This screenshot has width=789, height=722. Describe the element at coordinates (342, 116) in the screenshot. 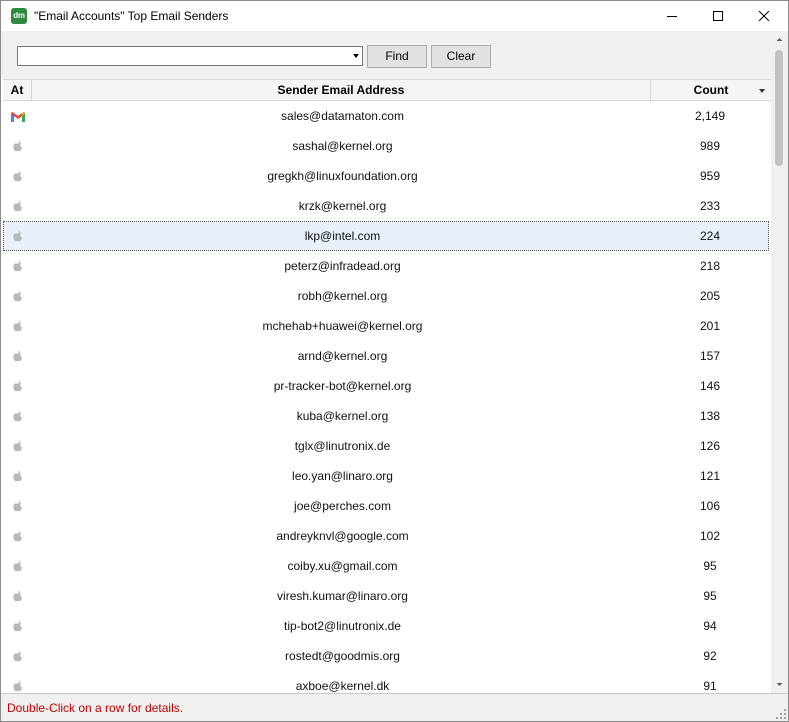

I see `sender-email-cell: sales@datamaton.com` at that location.